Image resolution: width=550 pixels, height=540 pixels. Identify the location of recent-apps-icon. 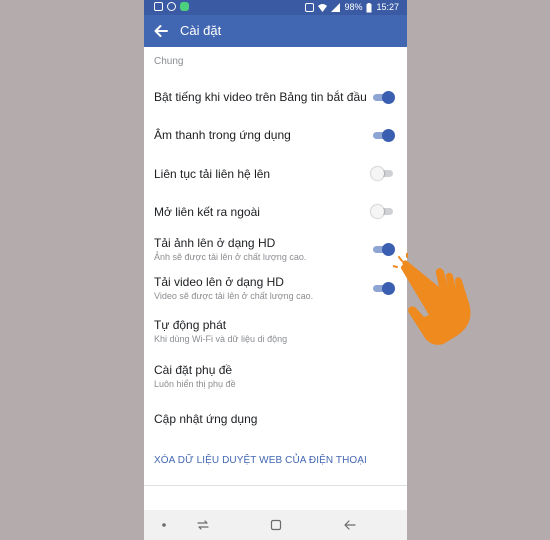
(203, 525).